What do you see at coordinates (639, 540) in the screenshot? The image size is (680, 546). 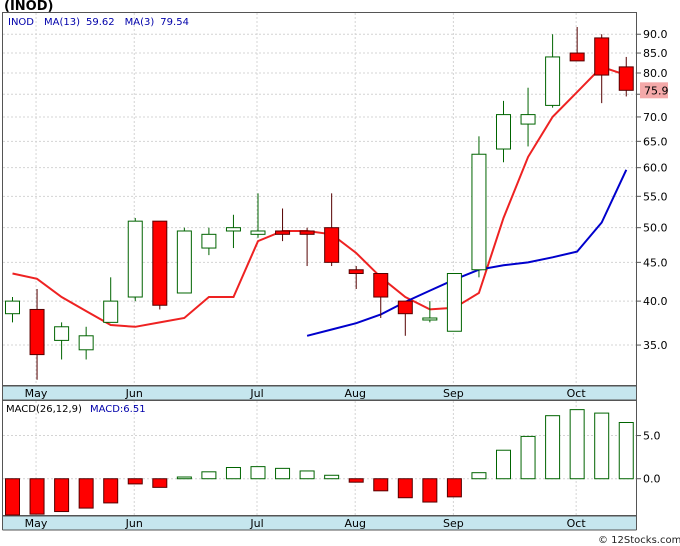 I see `footer-credit: © 12Stocks.com` at bounding box center [639, 540].